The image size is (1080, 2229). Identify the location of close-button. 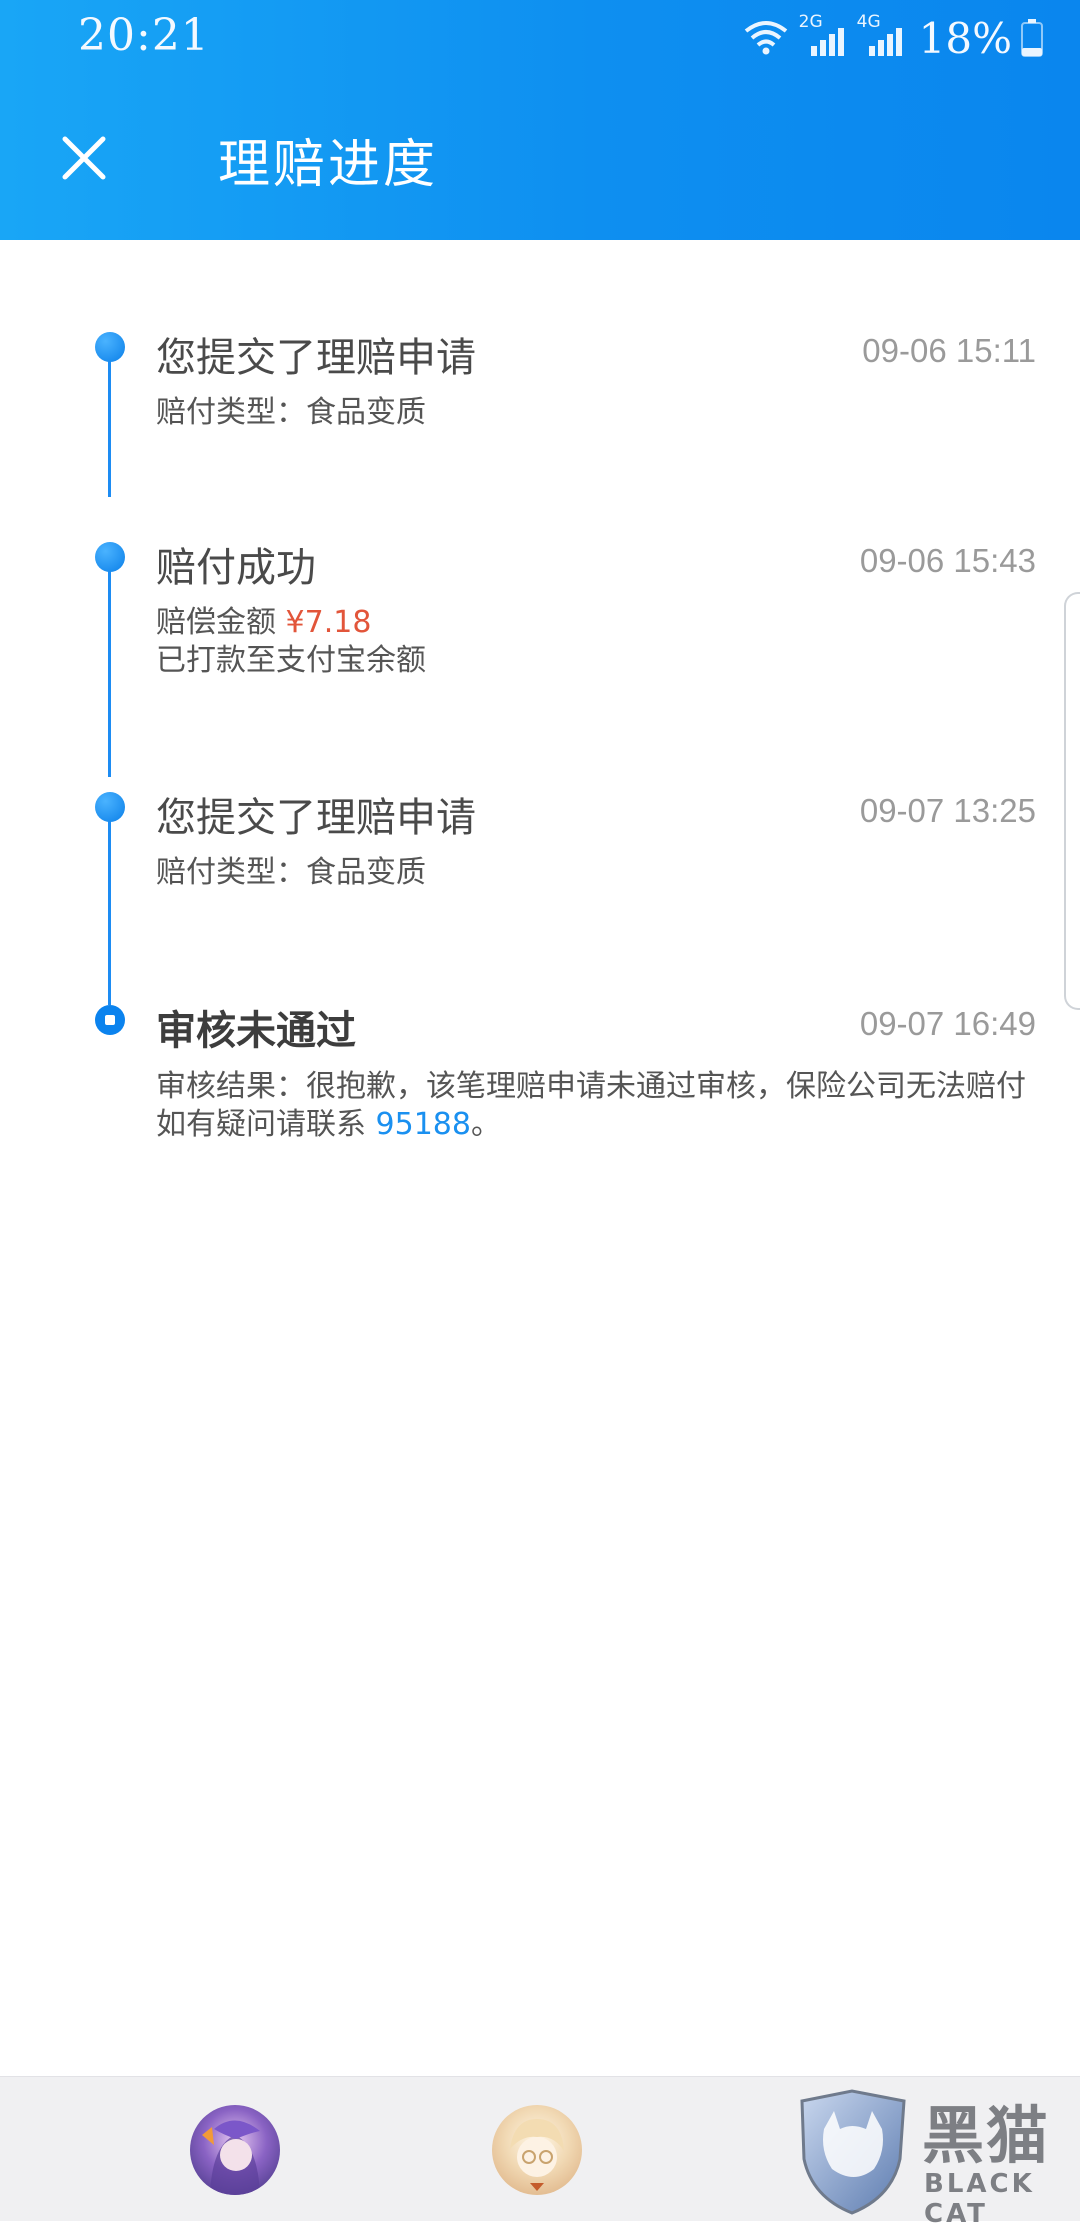
(84, 158).